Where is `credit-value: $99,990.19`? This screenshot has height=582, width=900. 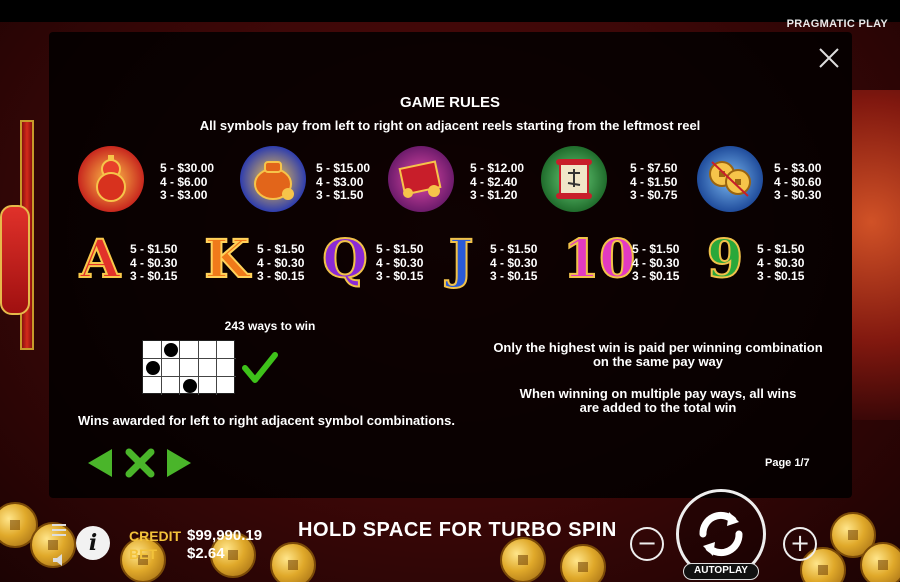
credit-value: $99,990.19 is located at coordinates (225, 535).